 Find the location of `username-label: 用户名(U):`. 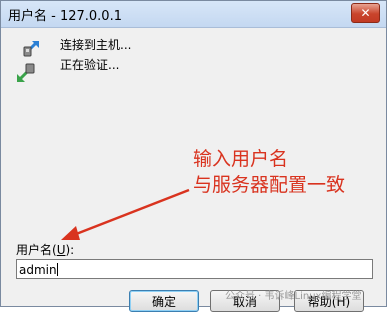

username-label: 用户名(U): is located at coordinates (45, 249).